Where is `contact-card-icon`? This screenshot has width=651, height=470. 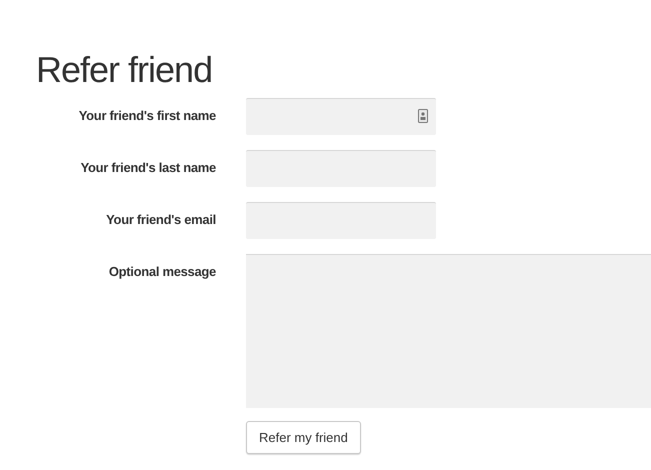
contact-card-icon is located at coordinates (423, 116).